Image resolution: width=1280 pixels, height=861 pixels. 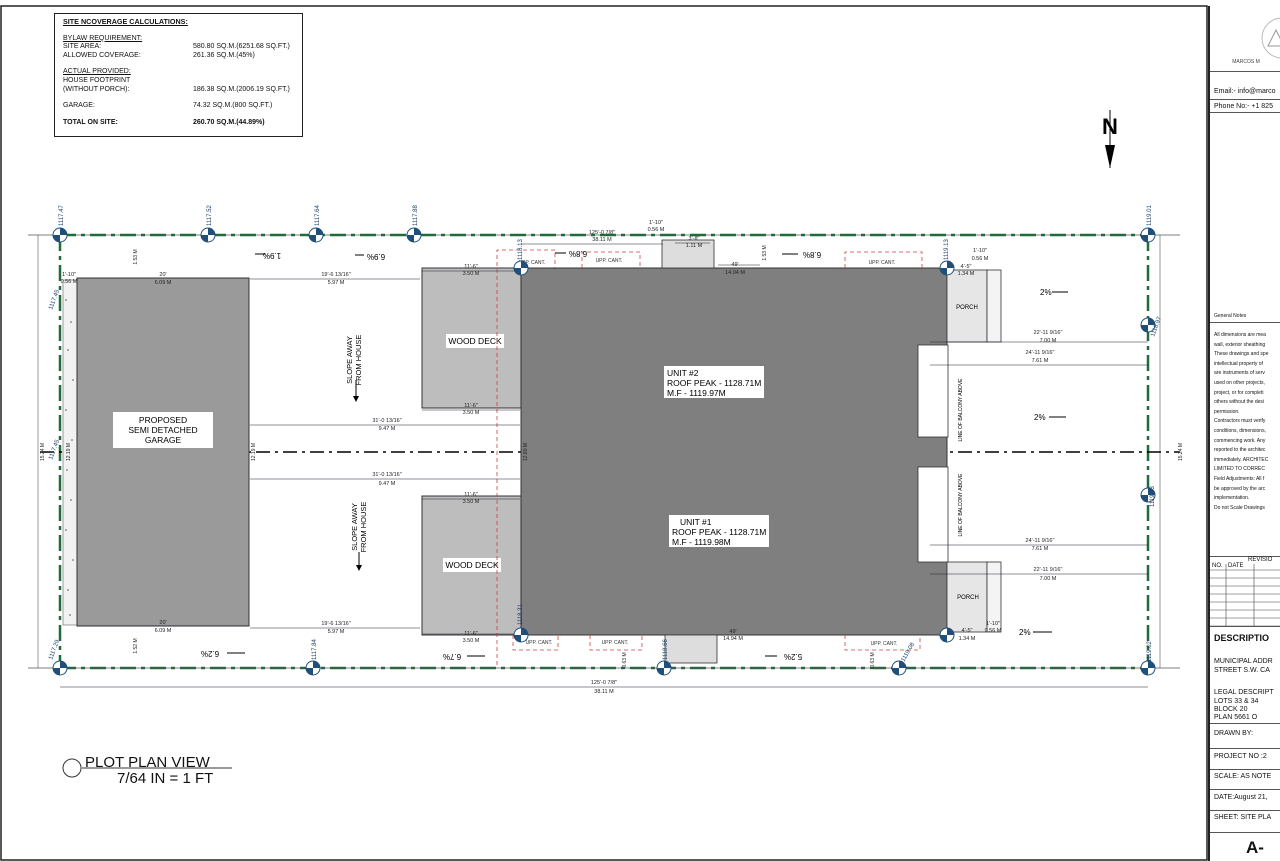 I want to click on balcony-bottom: LINE OF BALCONY ABOVE, so click(x=961, y=505).